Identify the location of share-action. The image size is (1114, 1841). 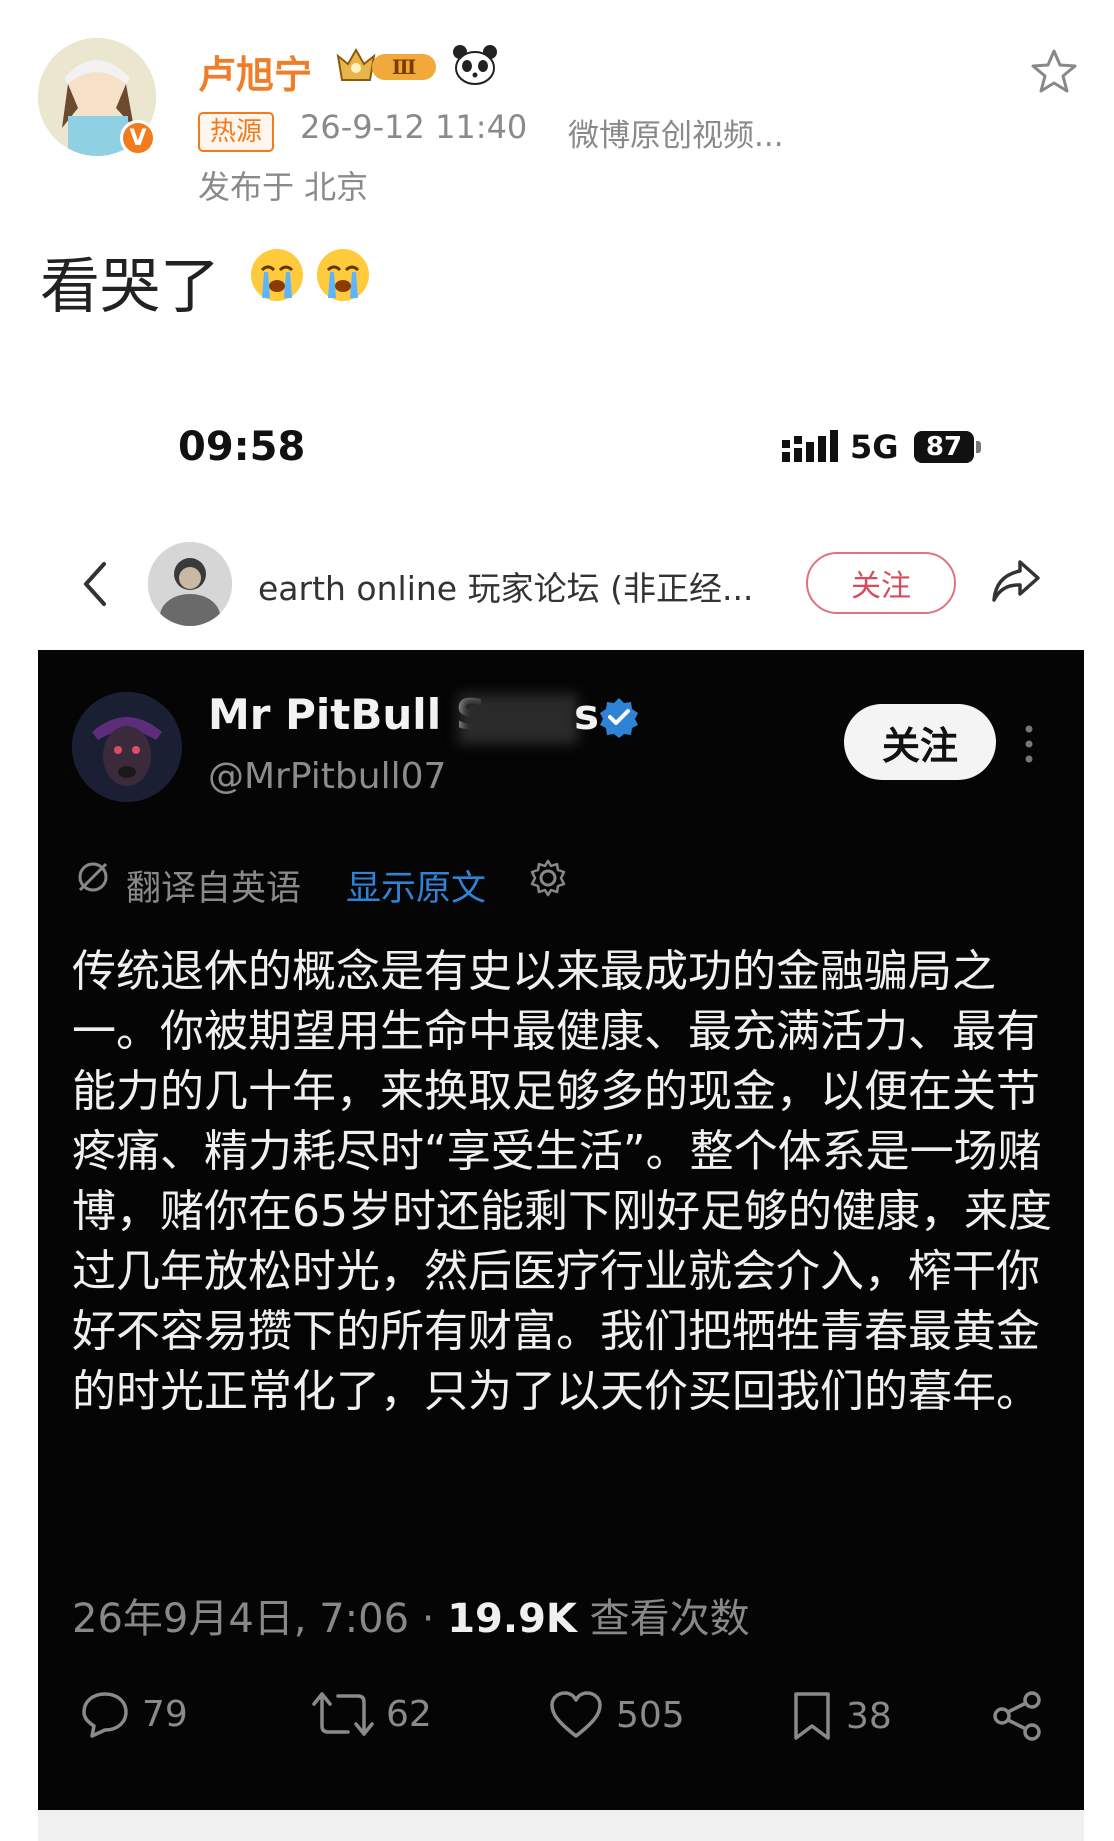
(1018, 1716).